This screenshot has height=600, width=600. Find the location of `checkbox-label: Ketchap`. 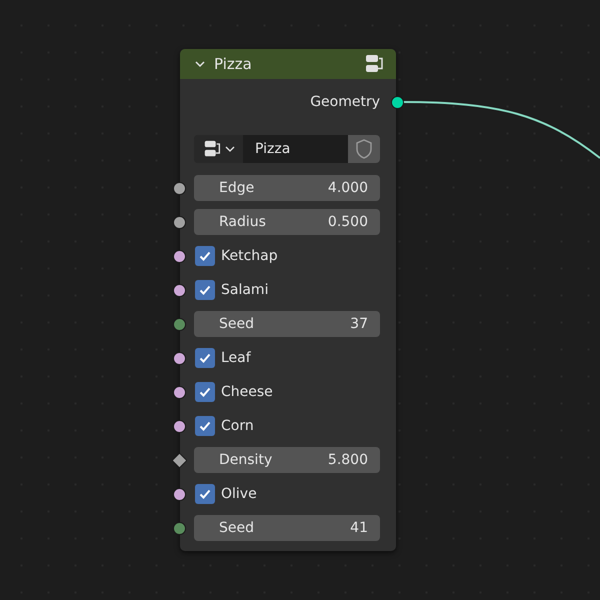

checkbox-label: Ketchap is located at coordinates (249, 256).